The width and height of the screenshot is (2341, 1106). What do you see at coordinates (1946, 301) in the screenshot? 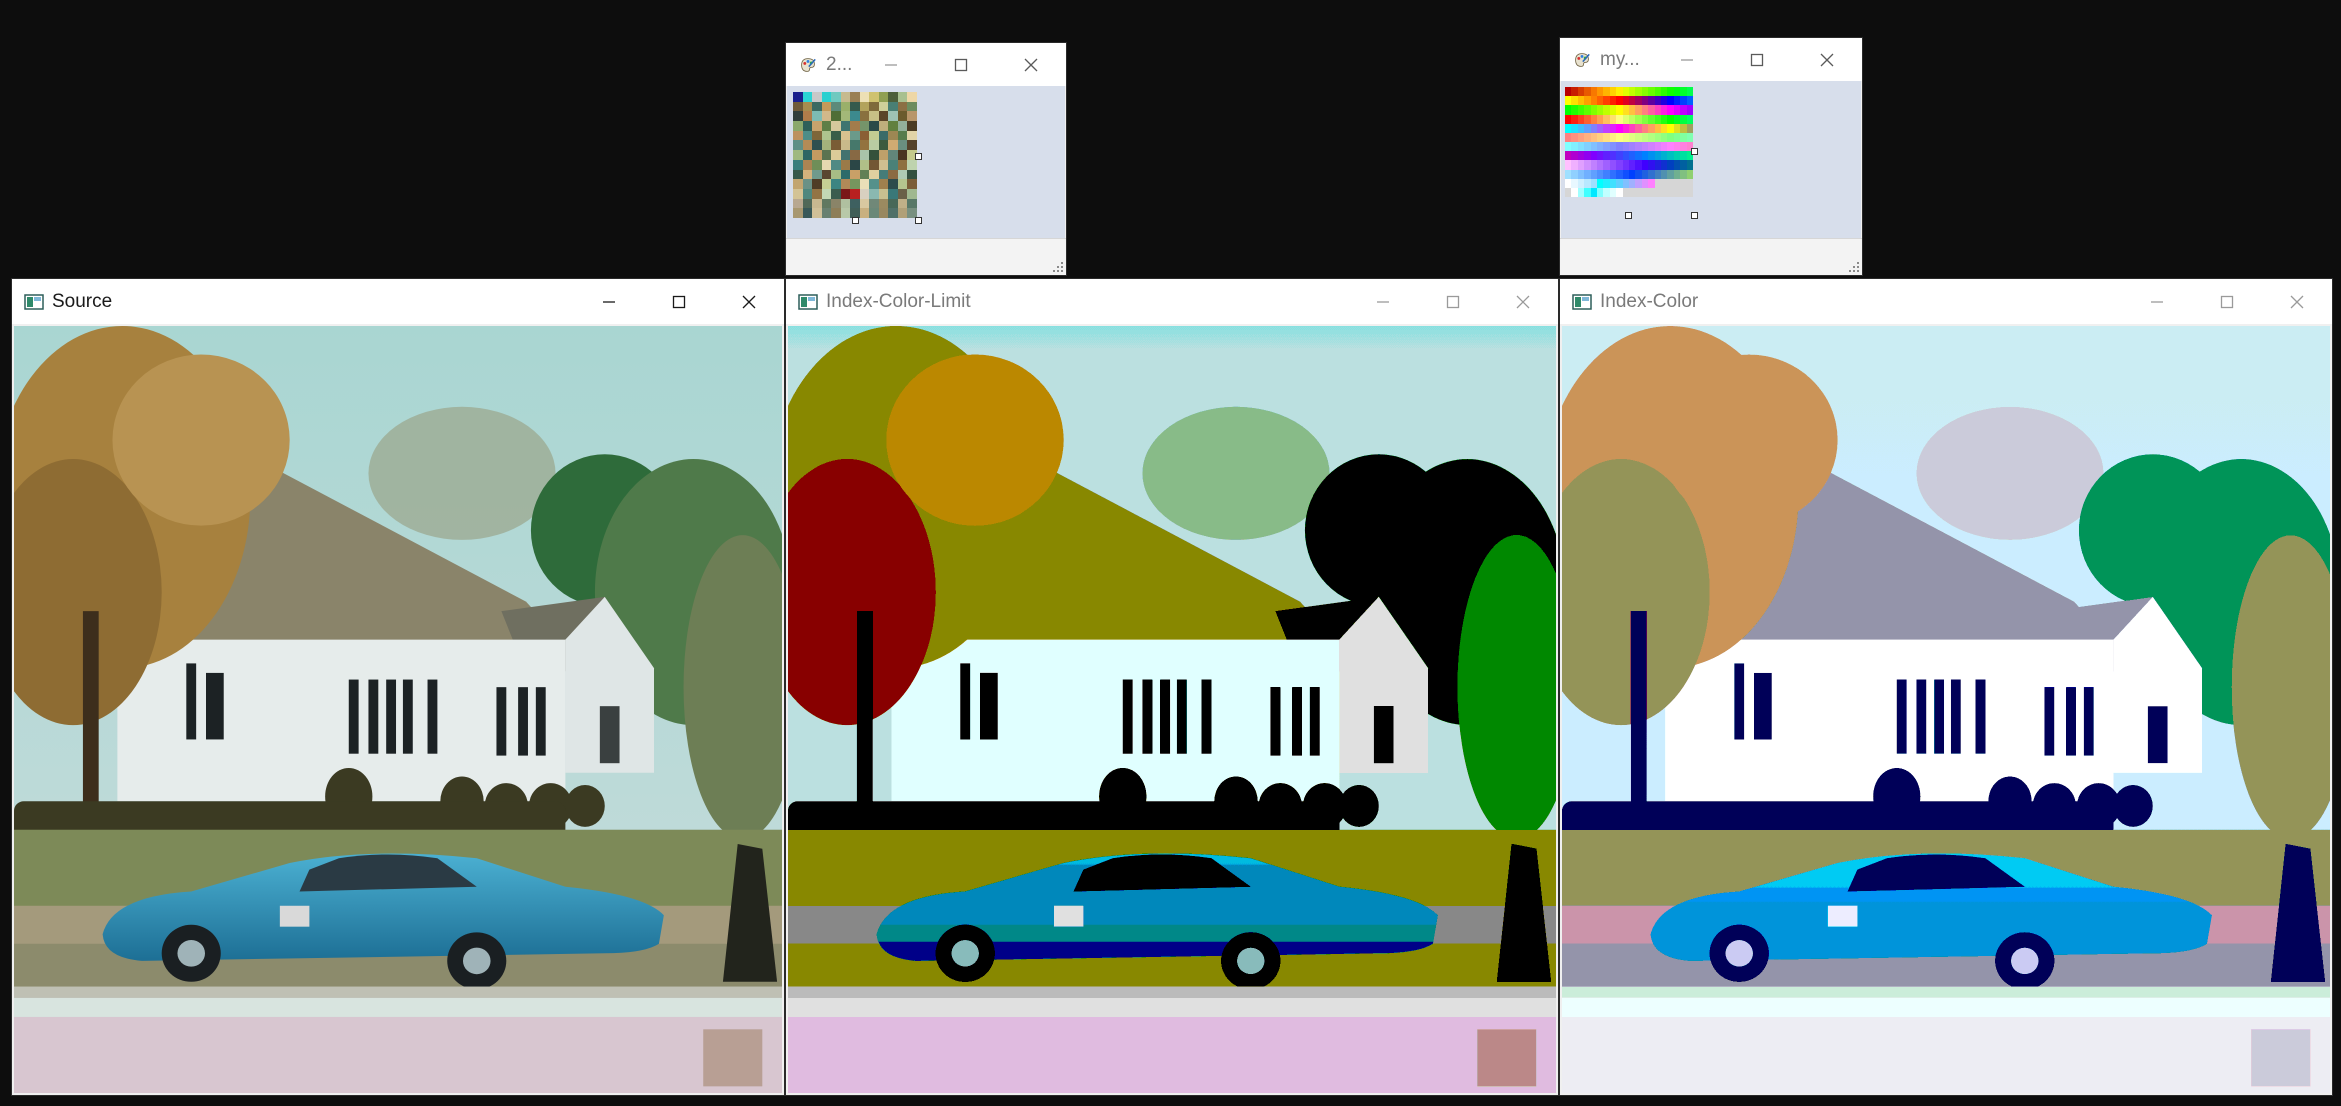
I see `index-color-window-titlebar: Index-Color` at bounding box center [1946, 301].